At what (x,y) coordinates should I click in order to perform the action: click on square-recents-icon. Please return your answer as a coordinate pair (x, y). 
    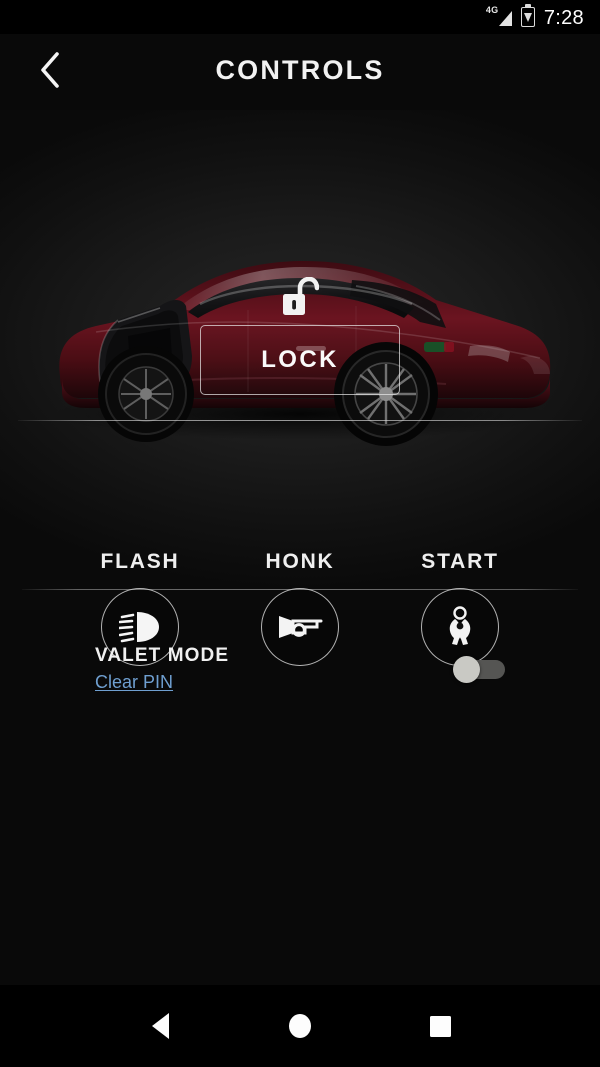
    Looking at the image, I should click on (440, 1026).